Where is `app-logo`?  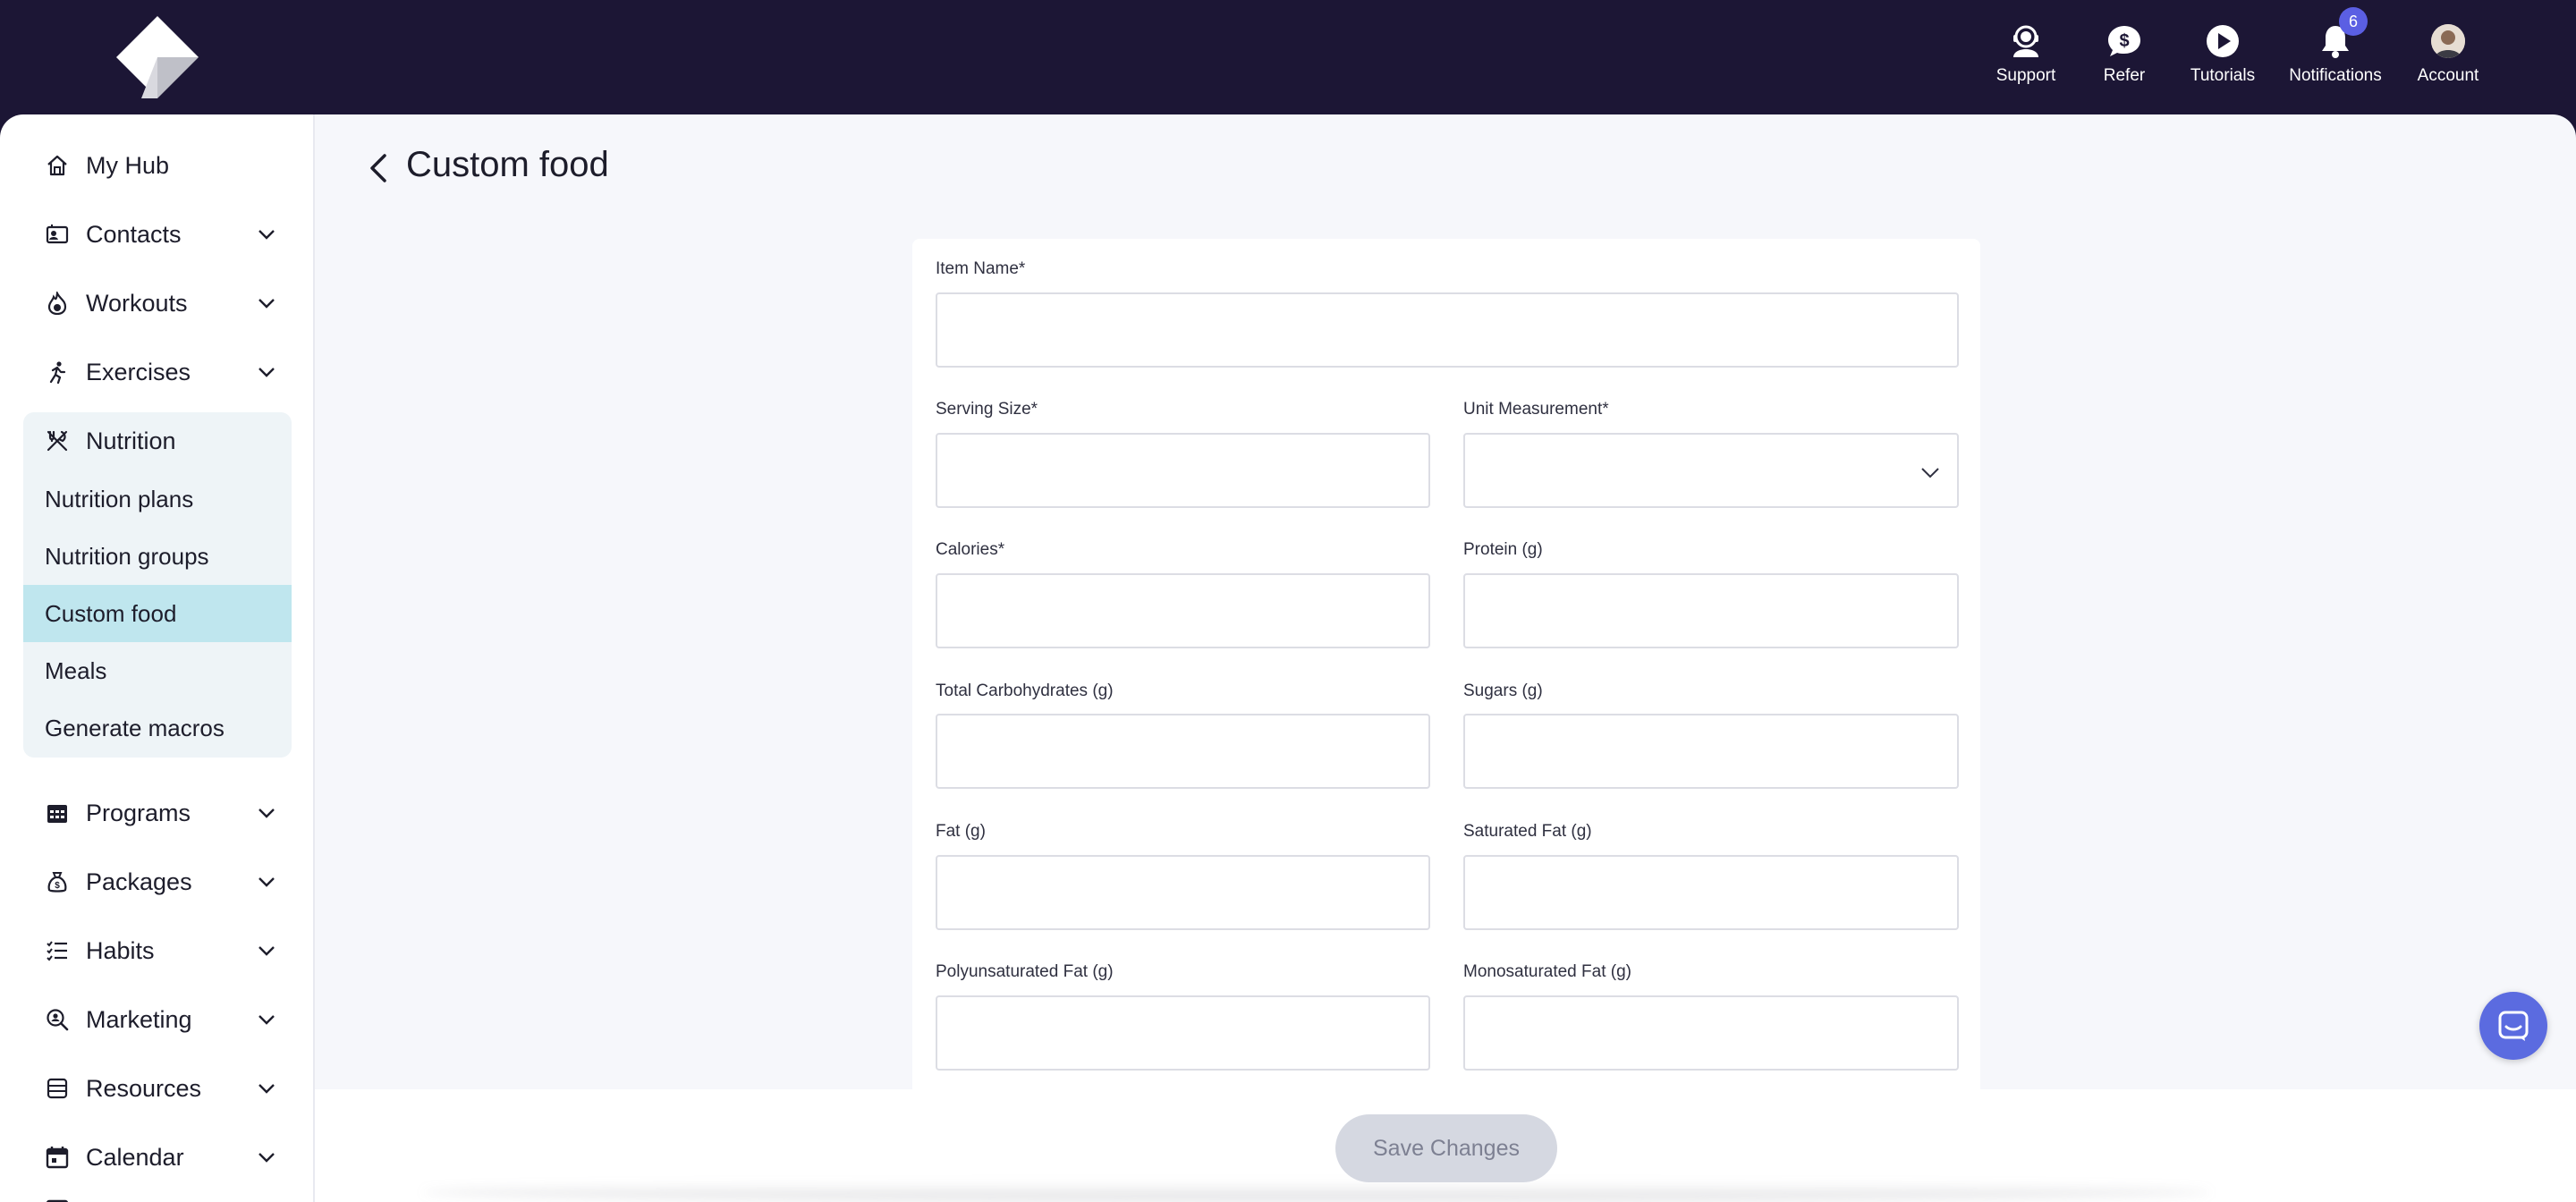 app-logo is located at coordinates (157, 57).